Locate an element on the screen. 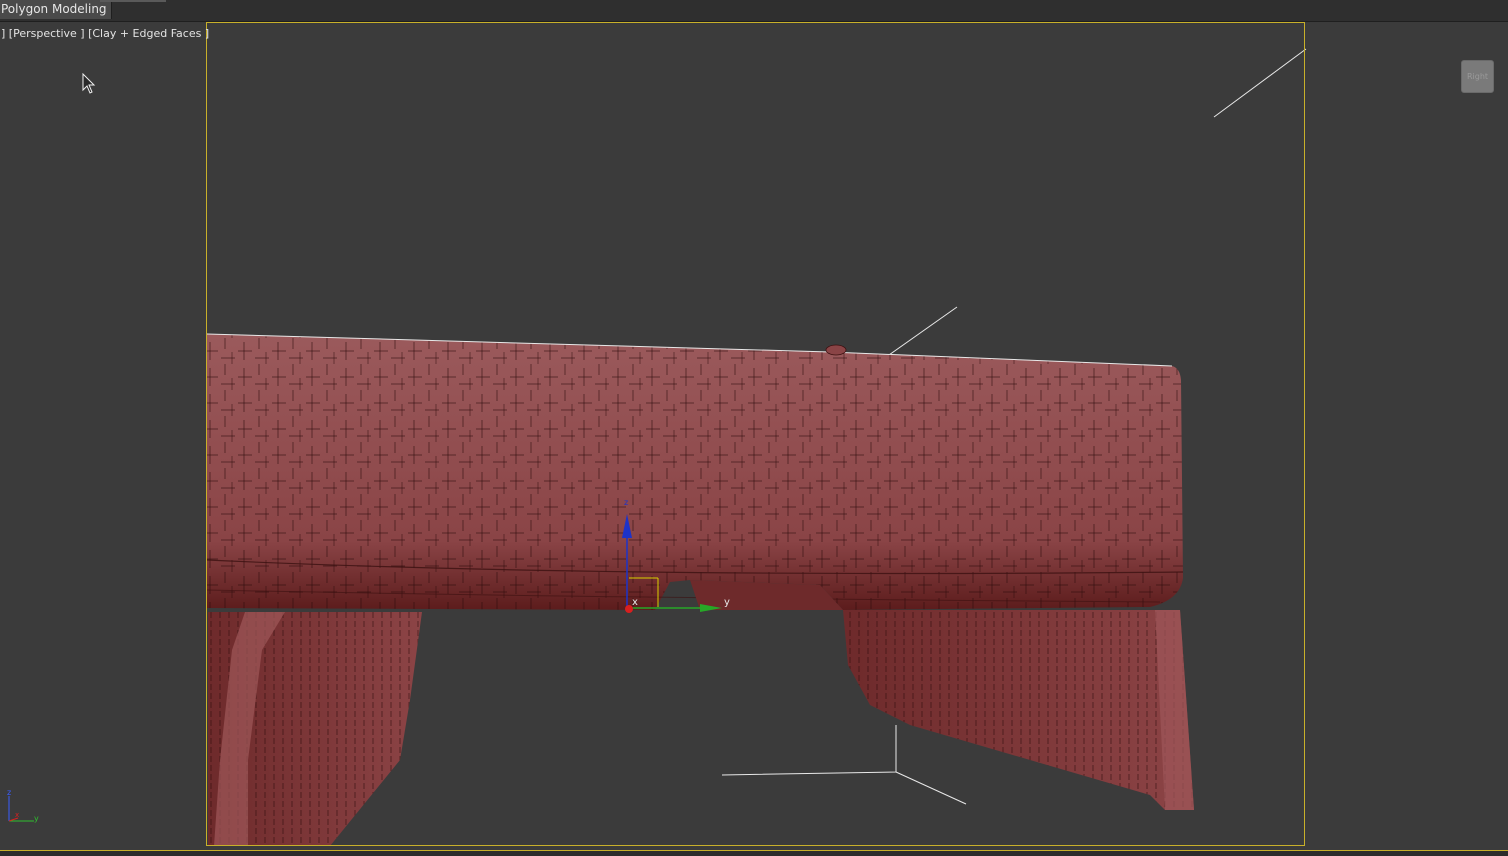 This screenshot has height=856, width=1508. viewcube-icon: Right is located at coordinates (1477, 76).